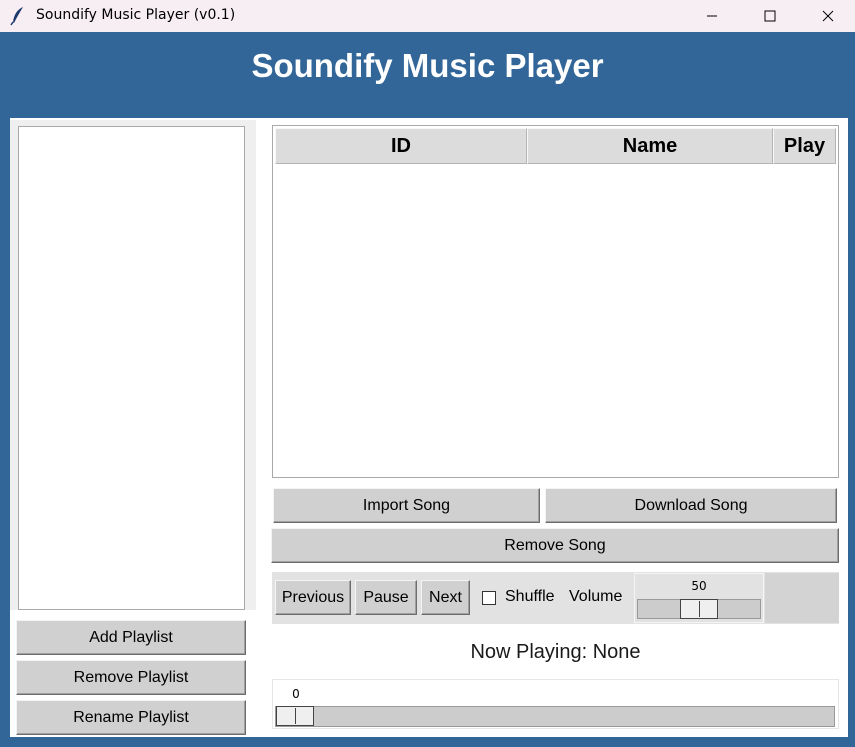  Describe the element at coordinates (802, 598) in the screenshot. I see `controls-spacer` at that location.